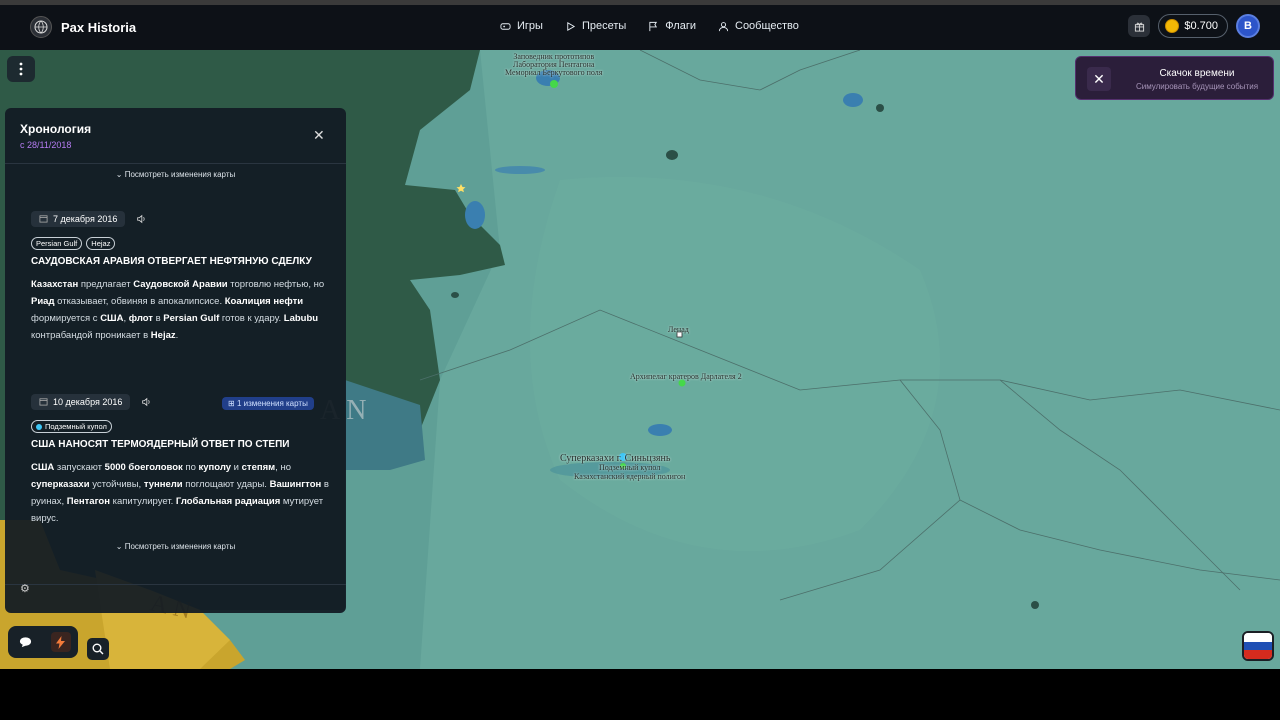 Image resolution: width=1280 pixels, height=720 pixels. I want to click on map-label-crater-archipelago: Архипелаг кратеров Дарлателя 2, so click(686, 376).